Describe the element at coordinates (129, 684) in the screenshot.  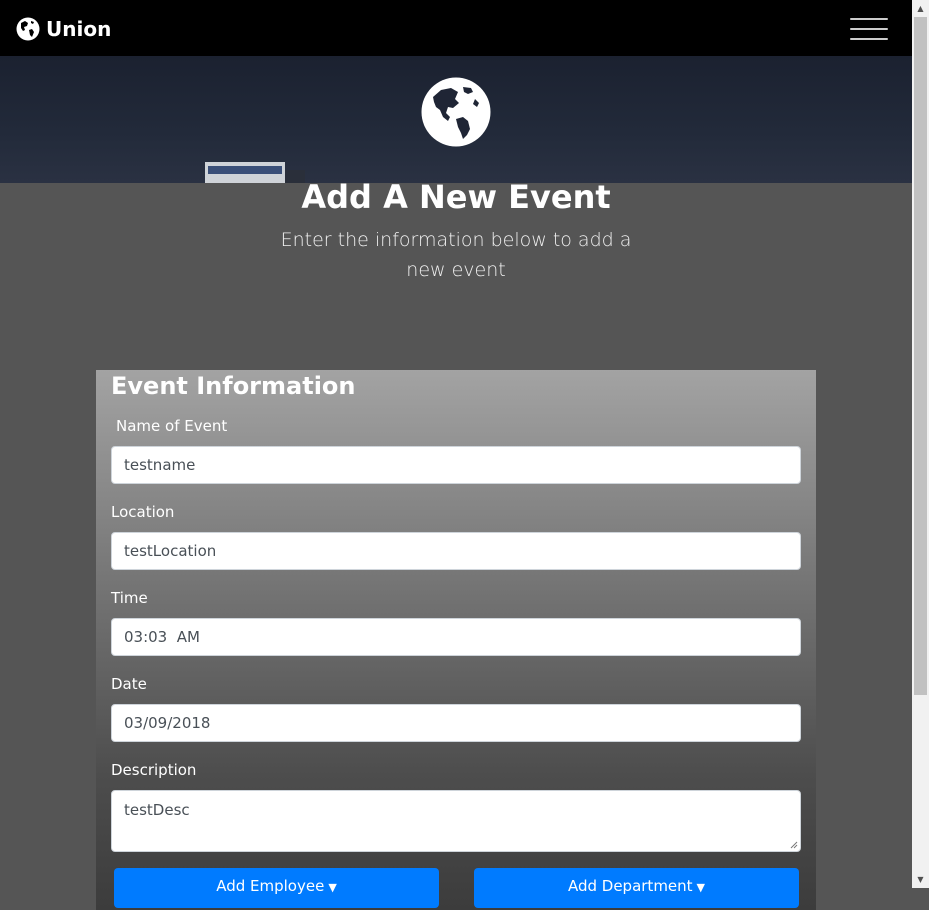
I see `date-label: Date` at that location.